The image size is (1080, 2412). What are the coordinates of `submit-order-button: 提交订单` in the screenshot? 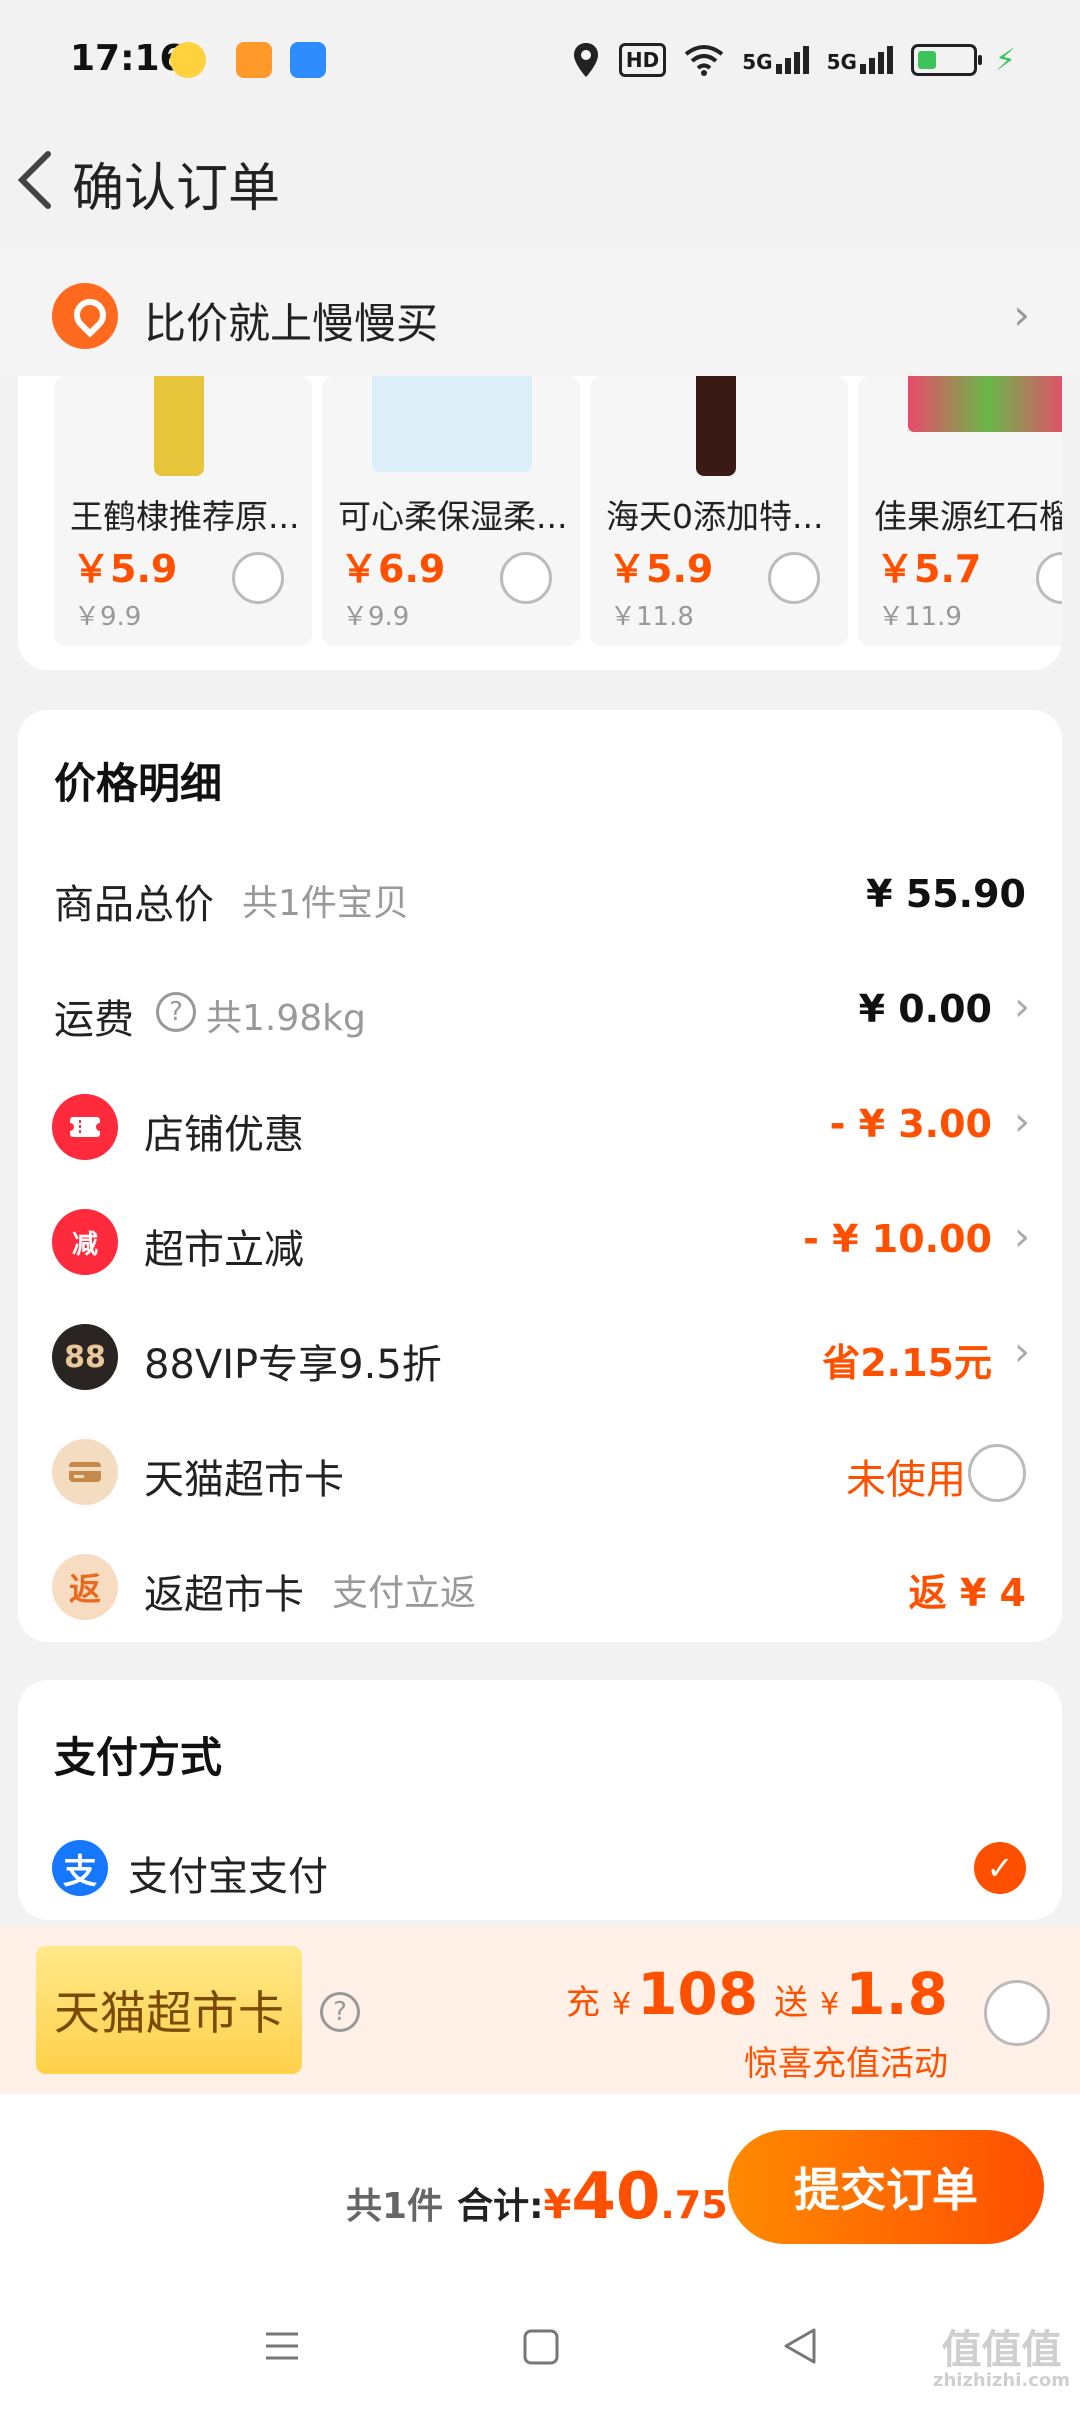 It's located at (886, 2187).